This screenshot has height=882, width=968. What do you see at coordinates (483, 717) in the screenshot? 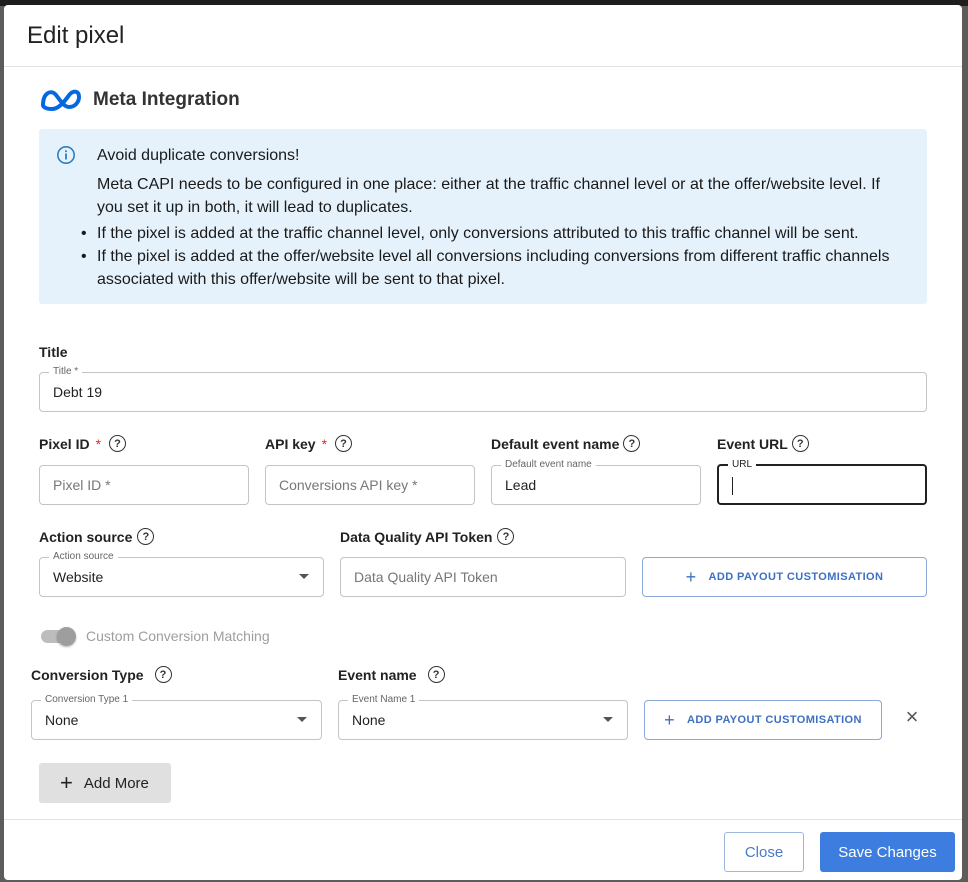
I see `event-name-select: Event Name 1 None` at bounding box center [483, 717].